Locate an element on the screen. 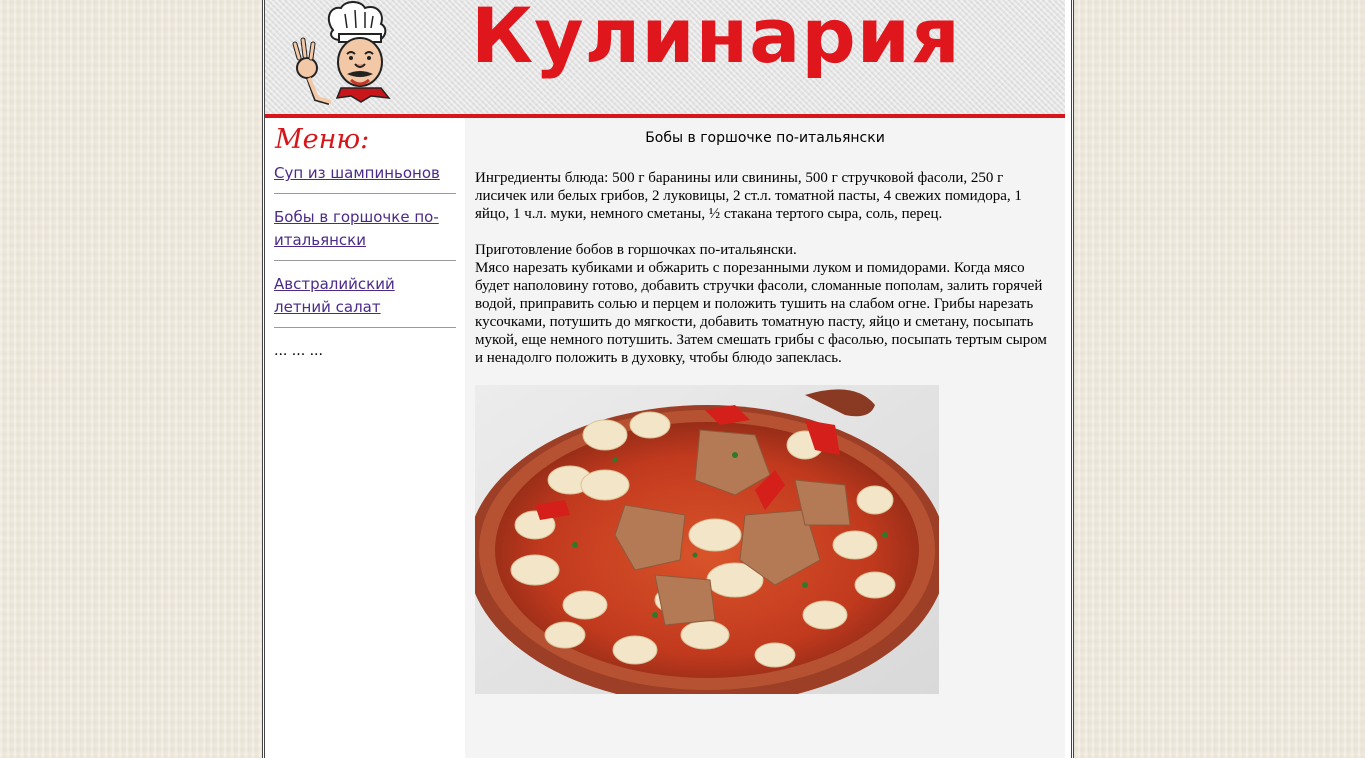 This screenshot has width=1365, height=758. bean-stew-photo is located at coordinates (707, 539).